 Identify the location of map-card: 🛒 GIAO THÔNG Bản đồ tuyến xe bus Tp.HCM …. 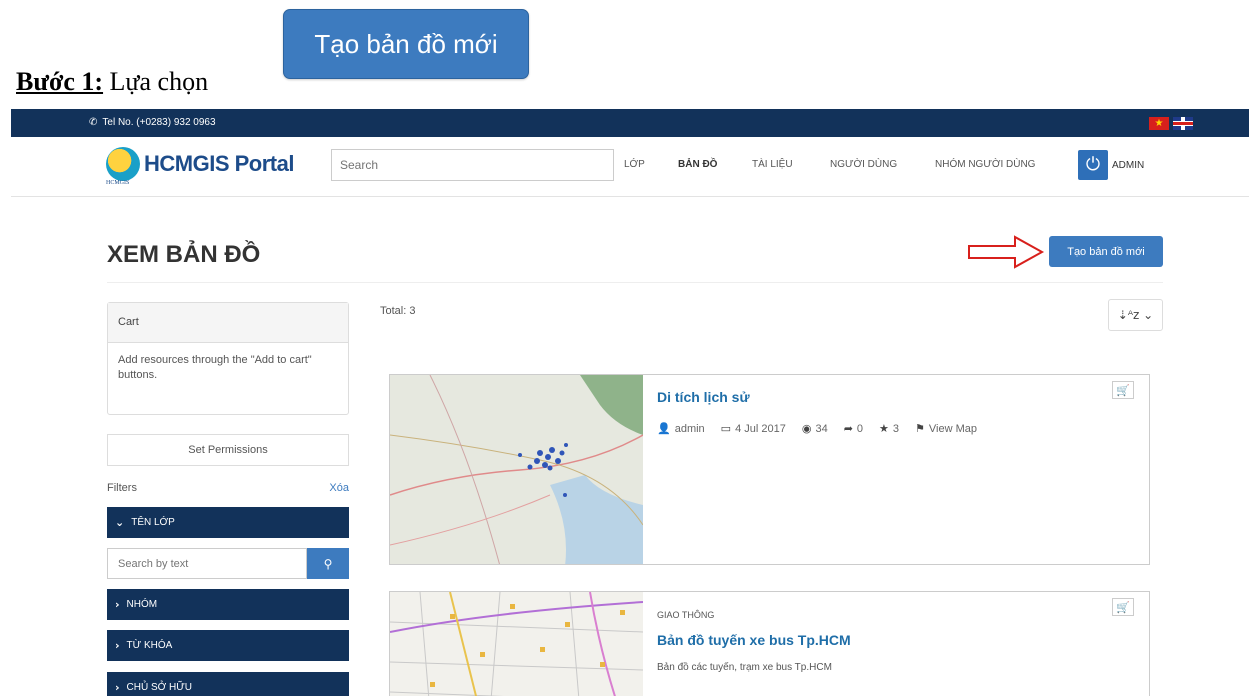
(769, 643).